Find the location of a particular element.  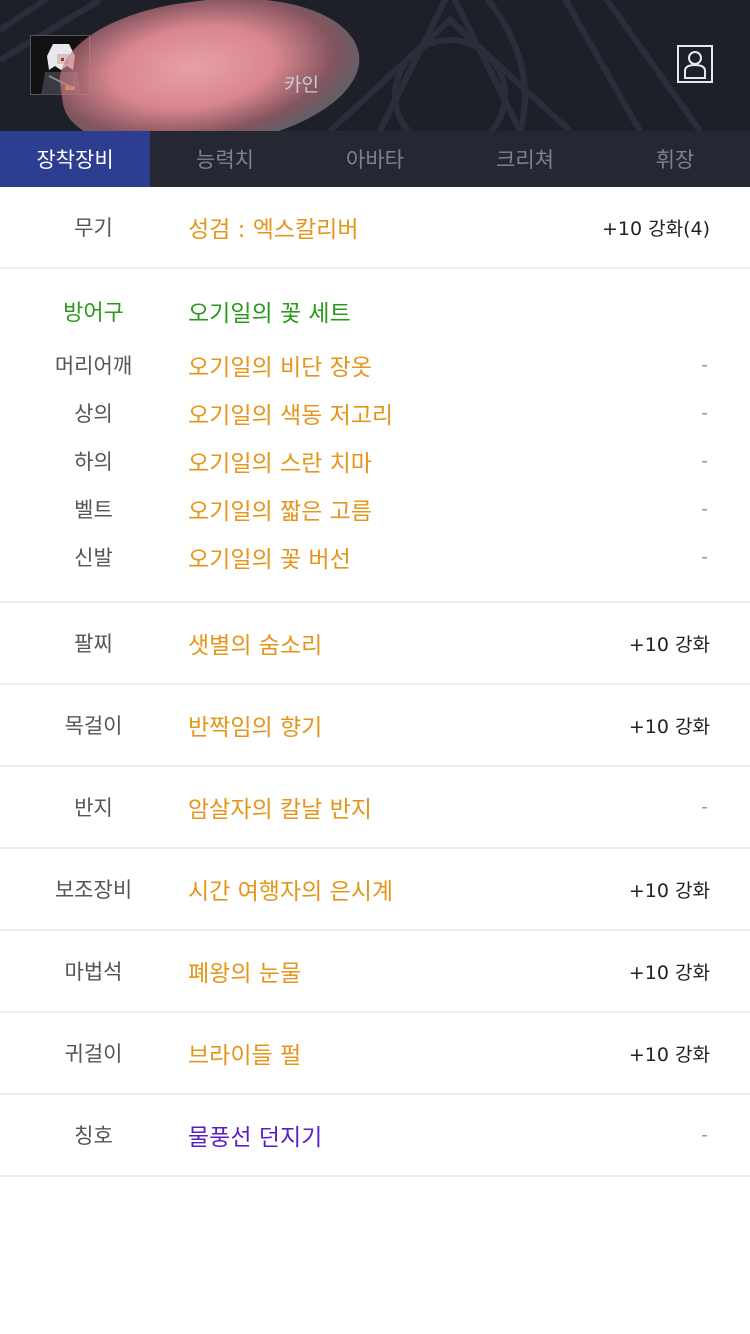

item-name: 샛별의 숨소리 is located at coordinates (255, 646).